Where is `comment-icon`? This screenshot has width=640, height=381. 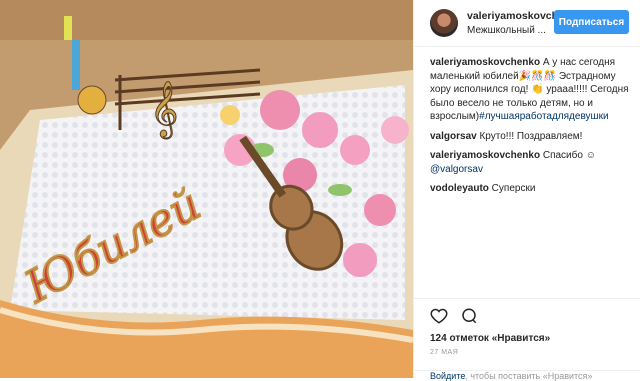 comment-icon is located at coordinates (469, 316).